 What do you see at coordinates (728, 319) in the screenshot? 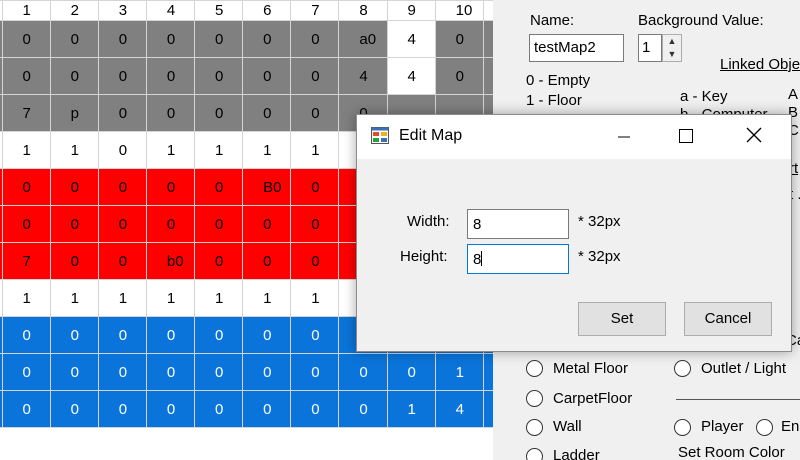
I see `cancel-button: Cancel` at bounding box center [728, 319].